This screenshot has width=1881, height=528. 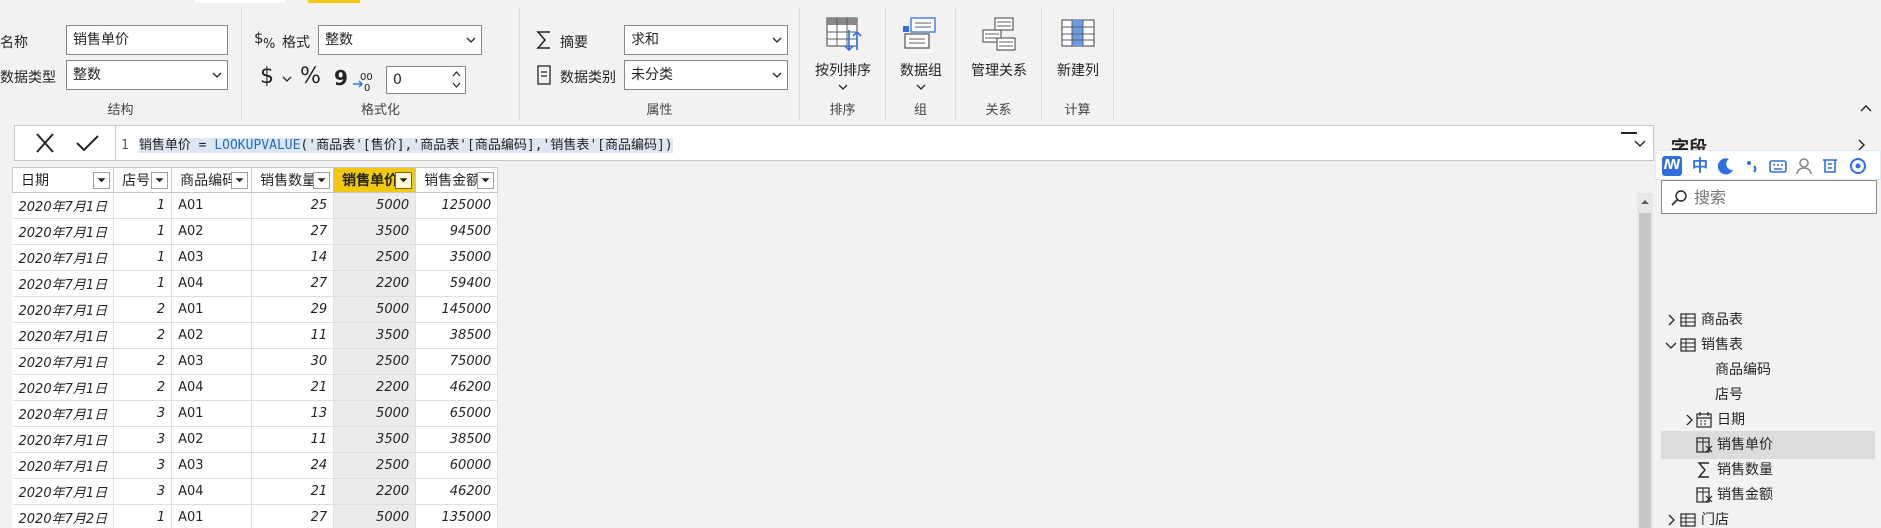 I want to click on cell-sales-amount: 60000, so click(x=457, y=465).